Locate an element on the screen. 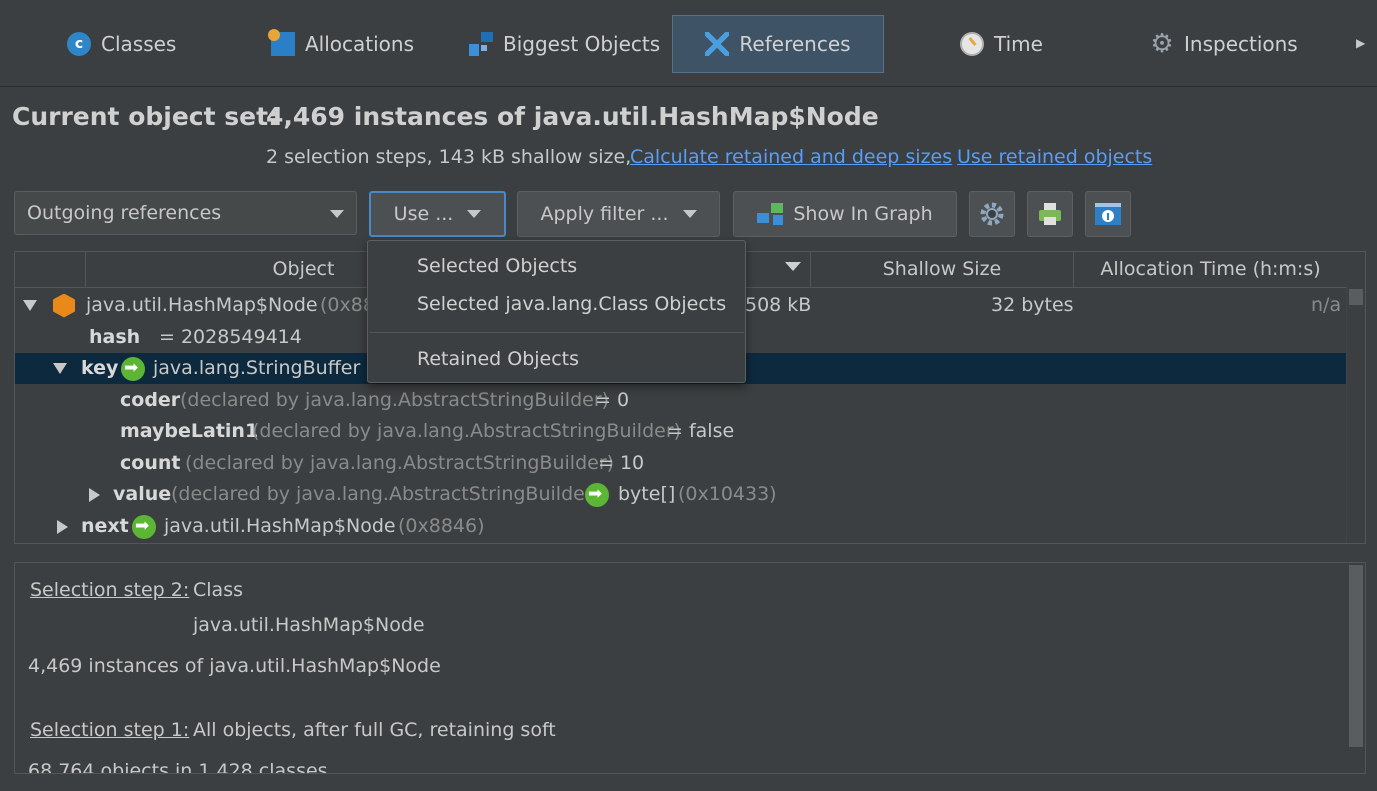  tab-allocations: Allocations is located at coordinates (341, 44).